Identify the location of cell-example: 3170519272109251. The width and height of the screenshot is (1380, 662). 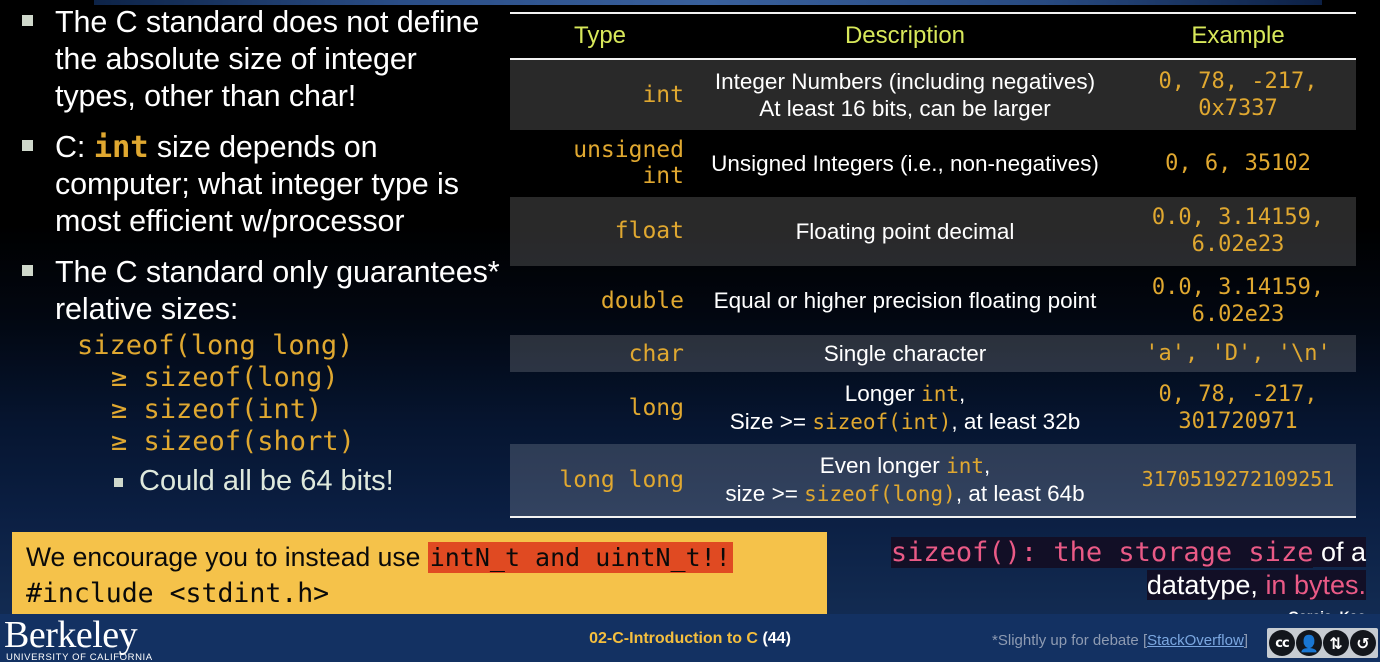
(1238, 481).